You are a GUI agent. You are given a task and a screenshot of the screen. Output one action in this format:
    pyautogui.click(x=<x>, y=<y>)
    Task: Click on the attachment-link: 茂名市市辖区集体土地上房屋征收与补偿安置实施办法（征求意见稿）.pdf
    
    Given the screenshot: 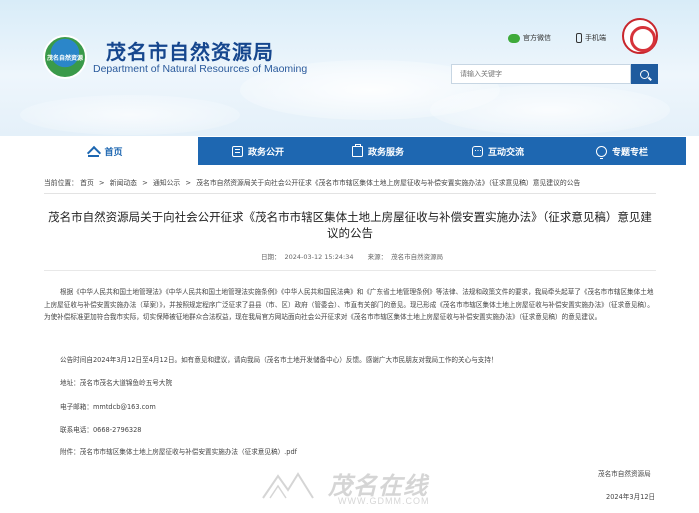 What is the action you would take?
    pyautogui.click(x=188, y=452)
    